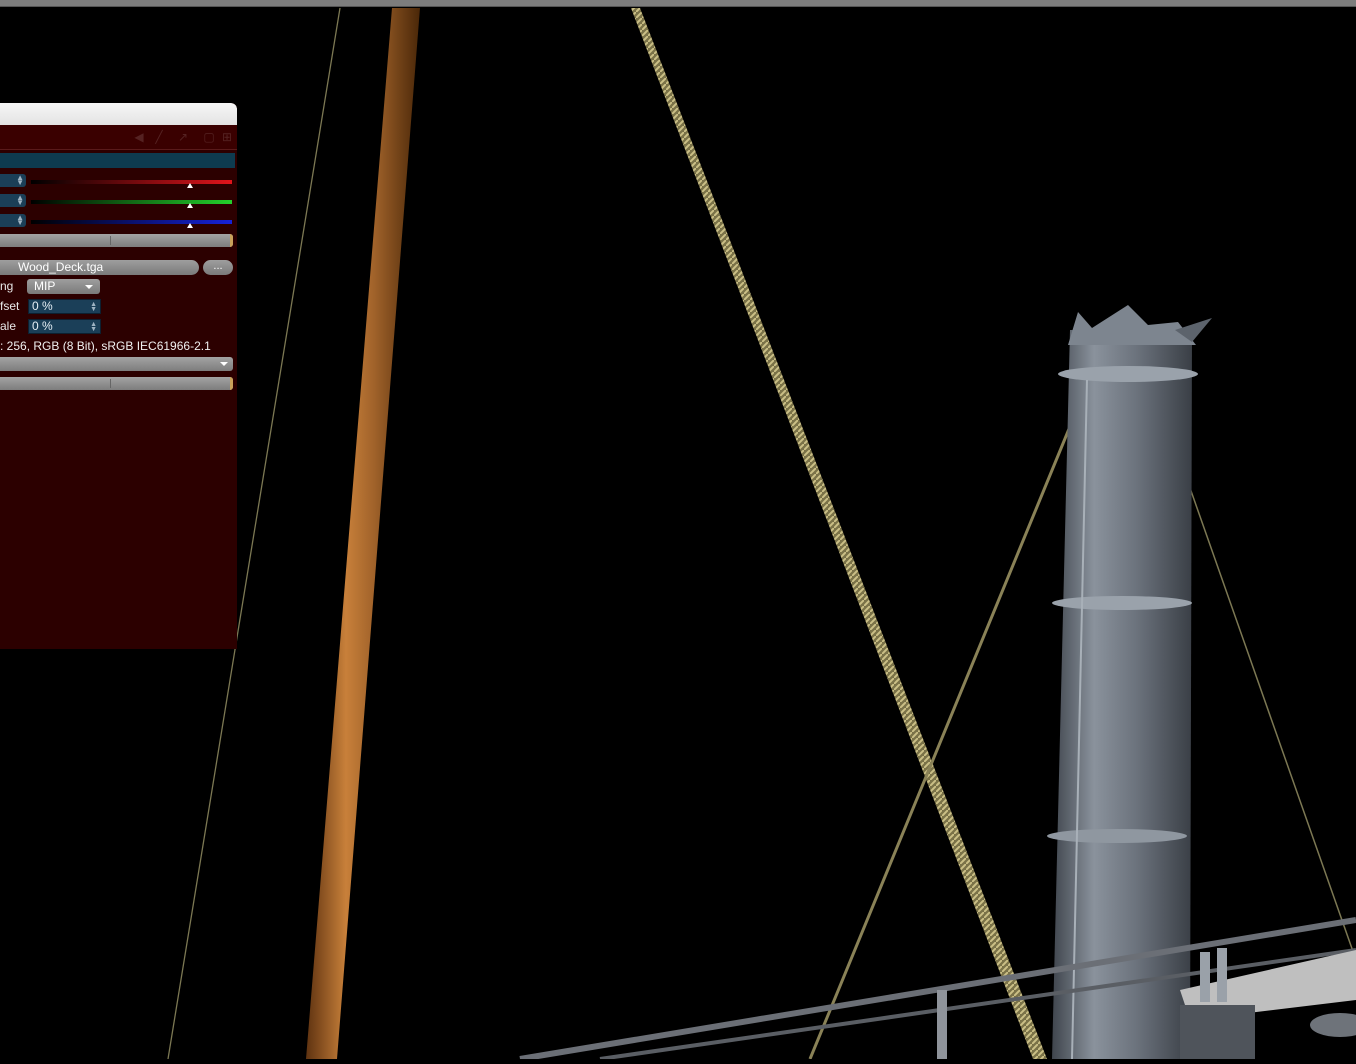 Image resolution: width=1356 pixels, height=1064 pixels. Describe the element at coordinates (42, 306) in the screenshot. I see `offset-value: 0 %` at that location.